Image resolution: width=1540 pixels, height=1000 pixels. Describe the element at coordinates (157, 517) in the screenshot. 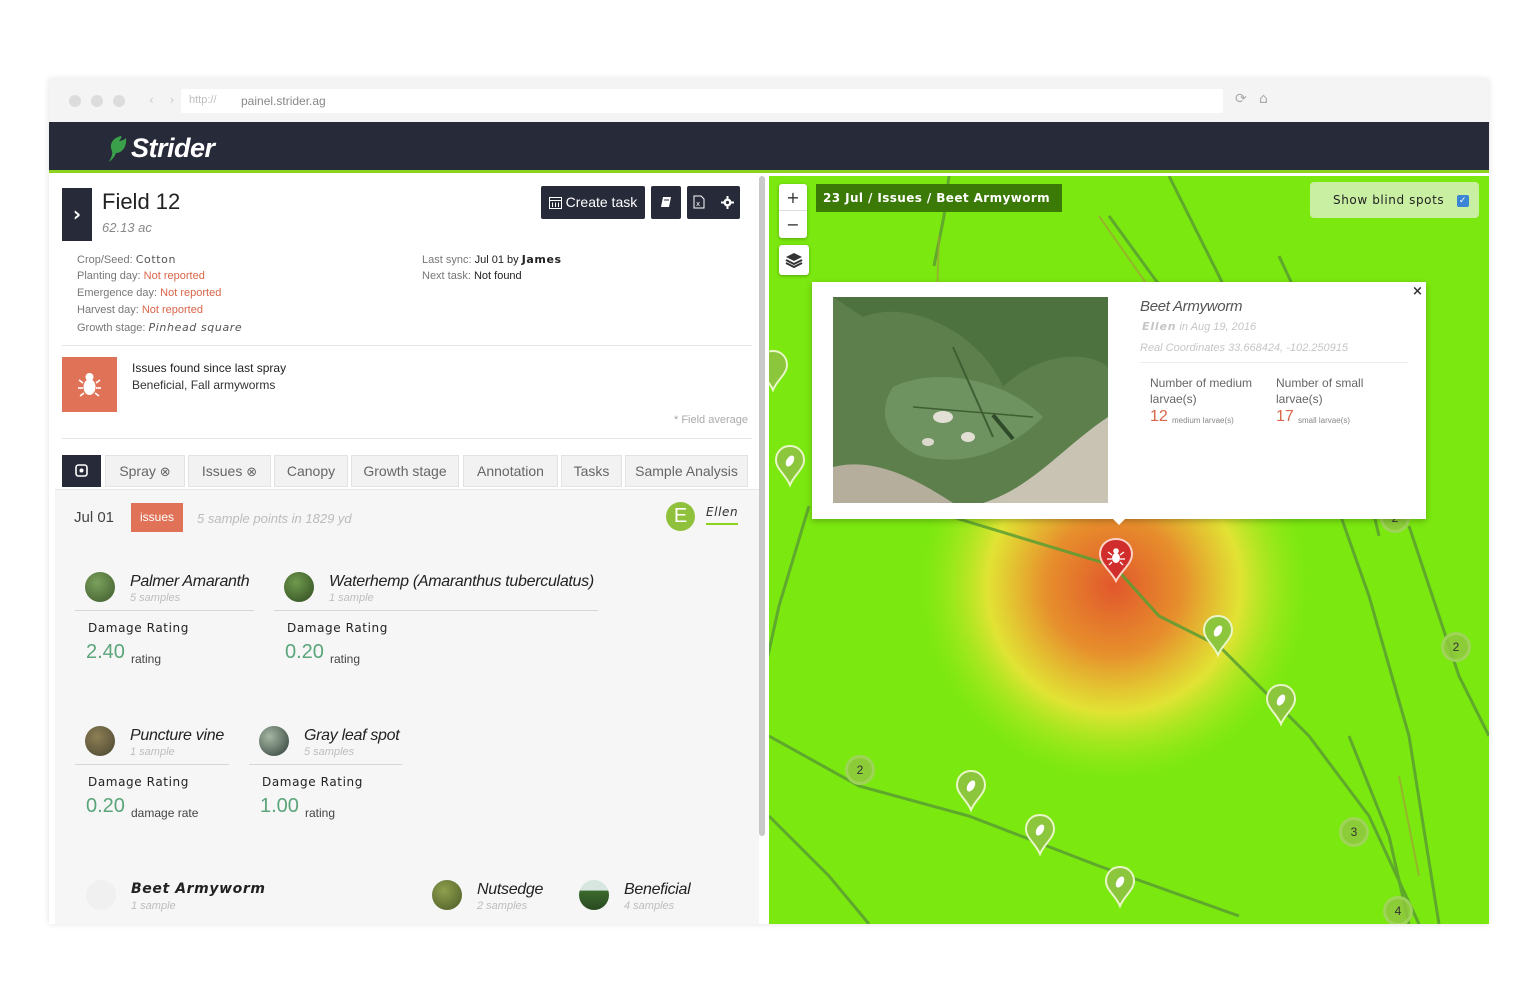

I see `issues-badge: issues` at that location.